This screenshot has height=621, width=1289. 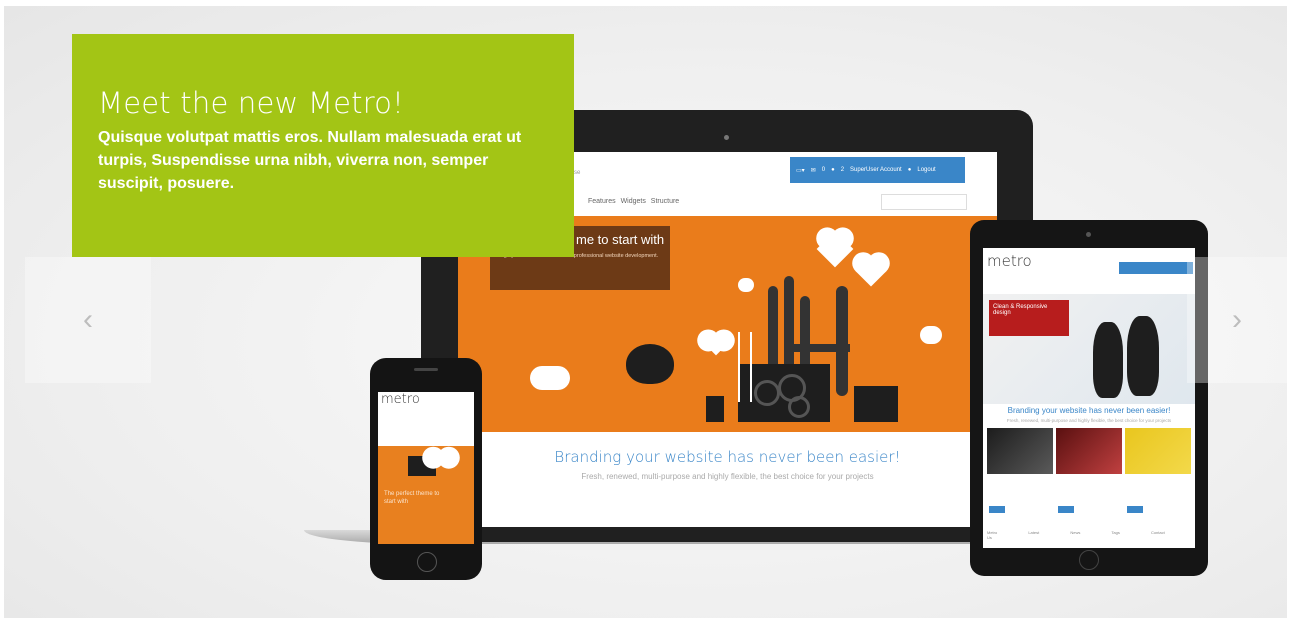 I want to click on account-name: SuperUser Account, so click(x=876, y=170).